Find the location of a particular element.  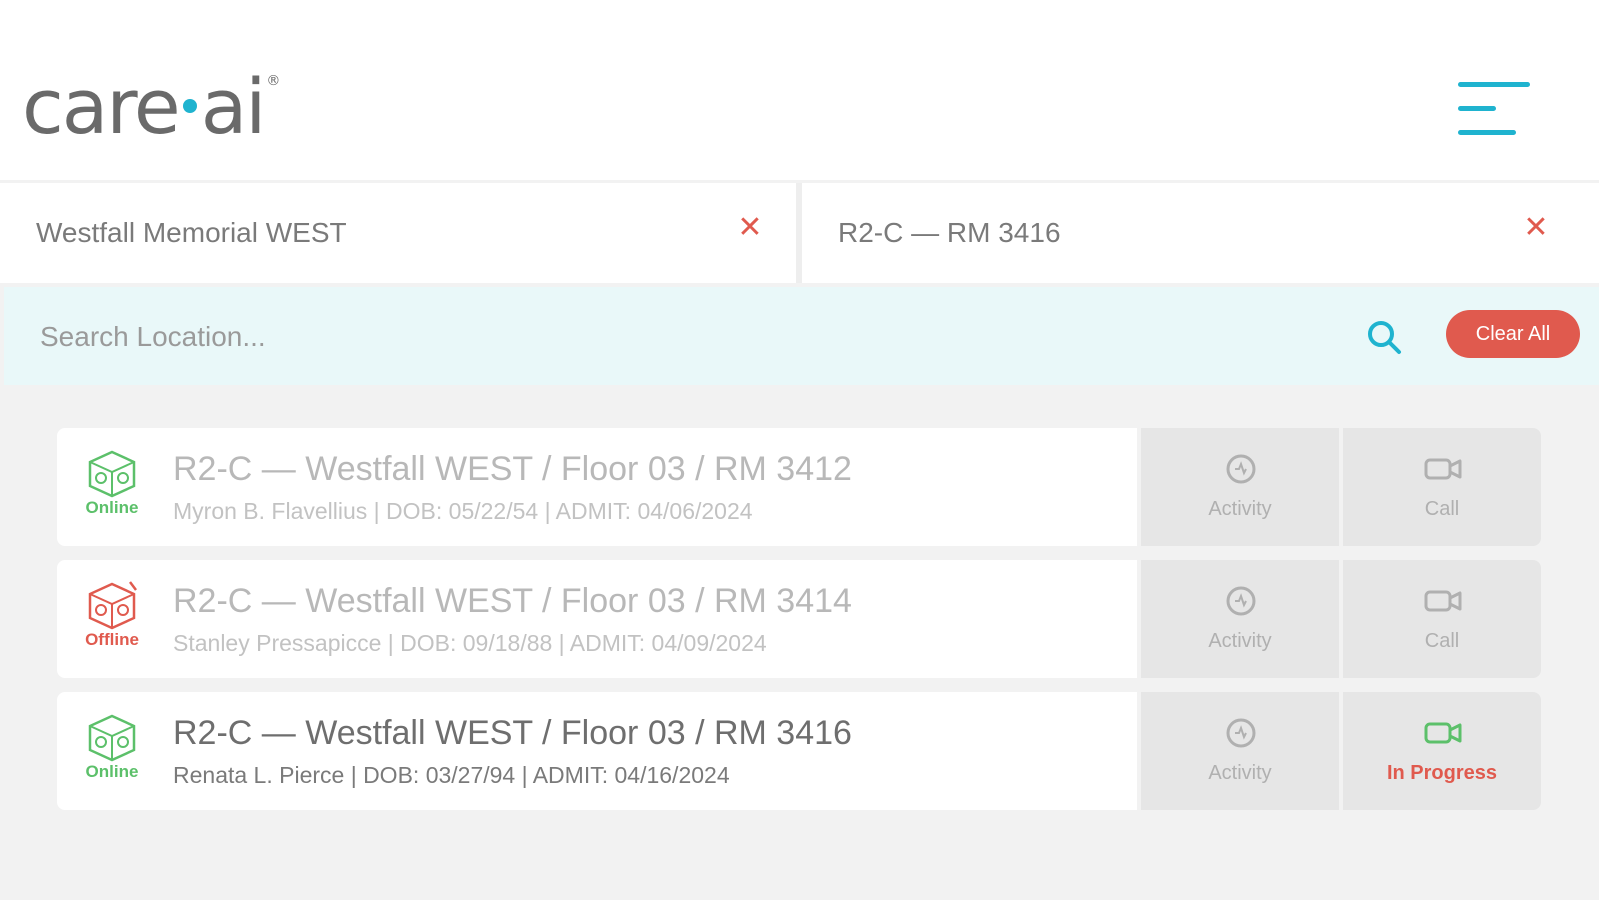

search-location-input is located at coordinates (670, 337).